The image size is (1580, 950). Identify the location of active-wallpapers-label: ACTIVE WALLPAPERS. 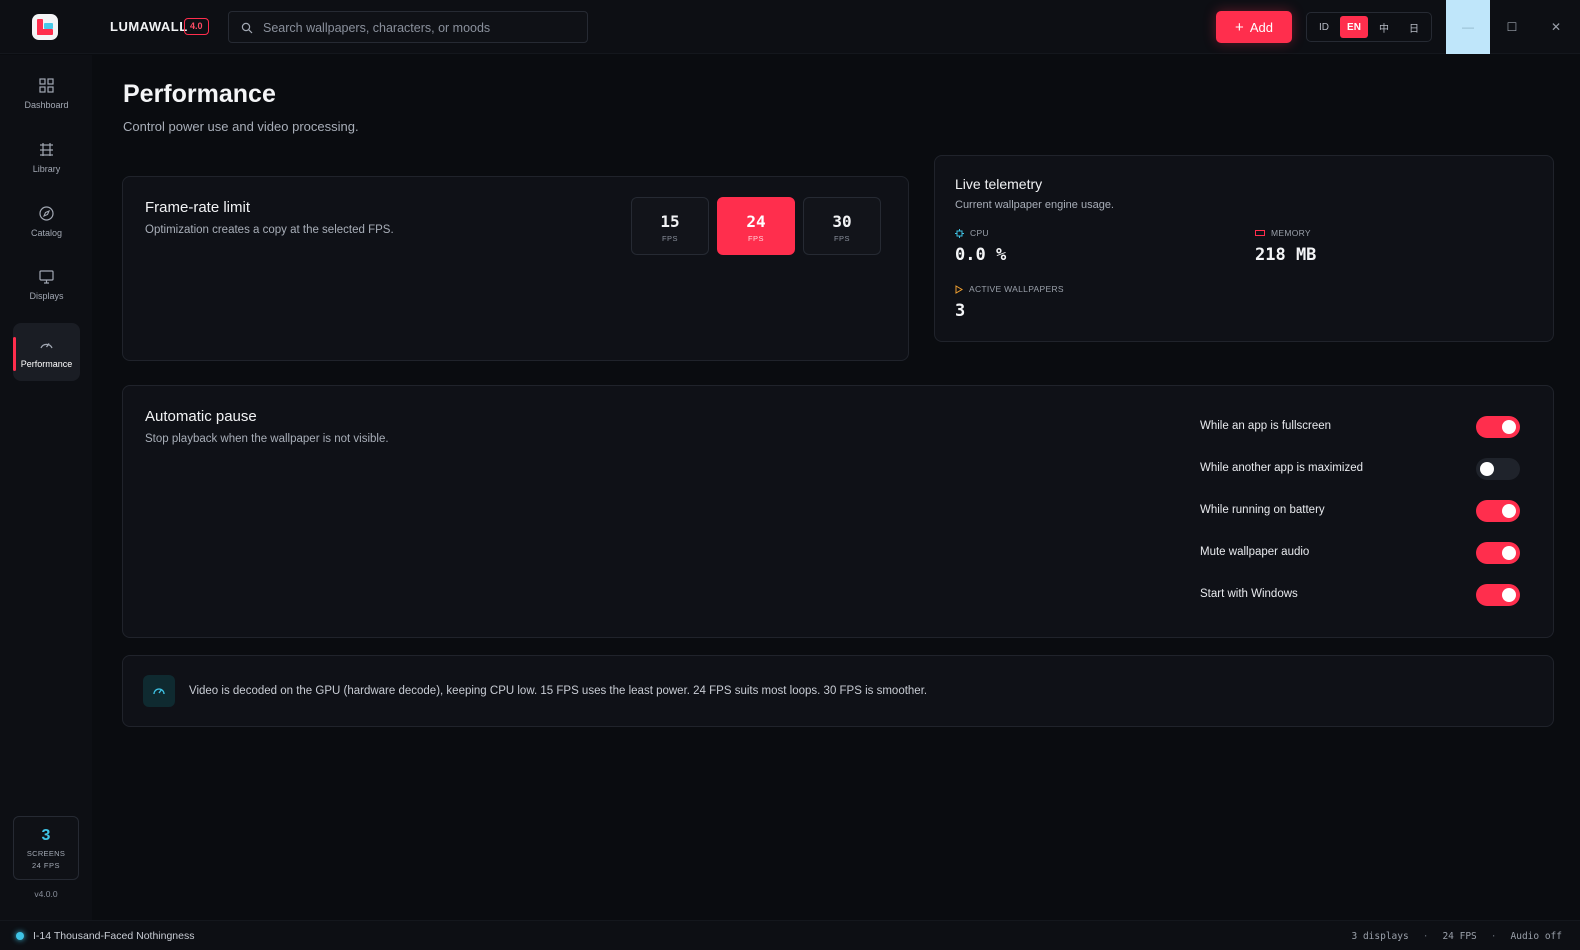
(1016, 289).